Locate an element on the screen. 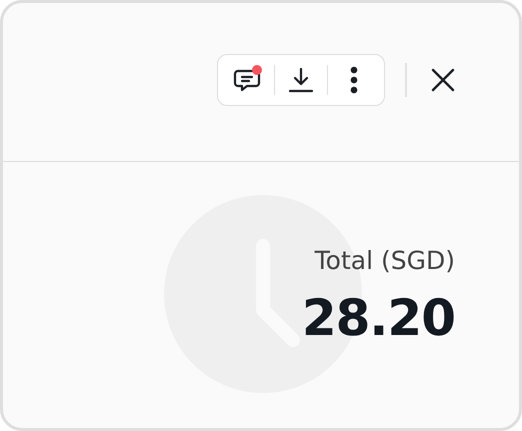 The height and width of the screenshot is (431, 522). notification-dot is located at coordinates (257, 70).